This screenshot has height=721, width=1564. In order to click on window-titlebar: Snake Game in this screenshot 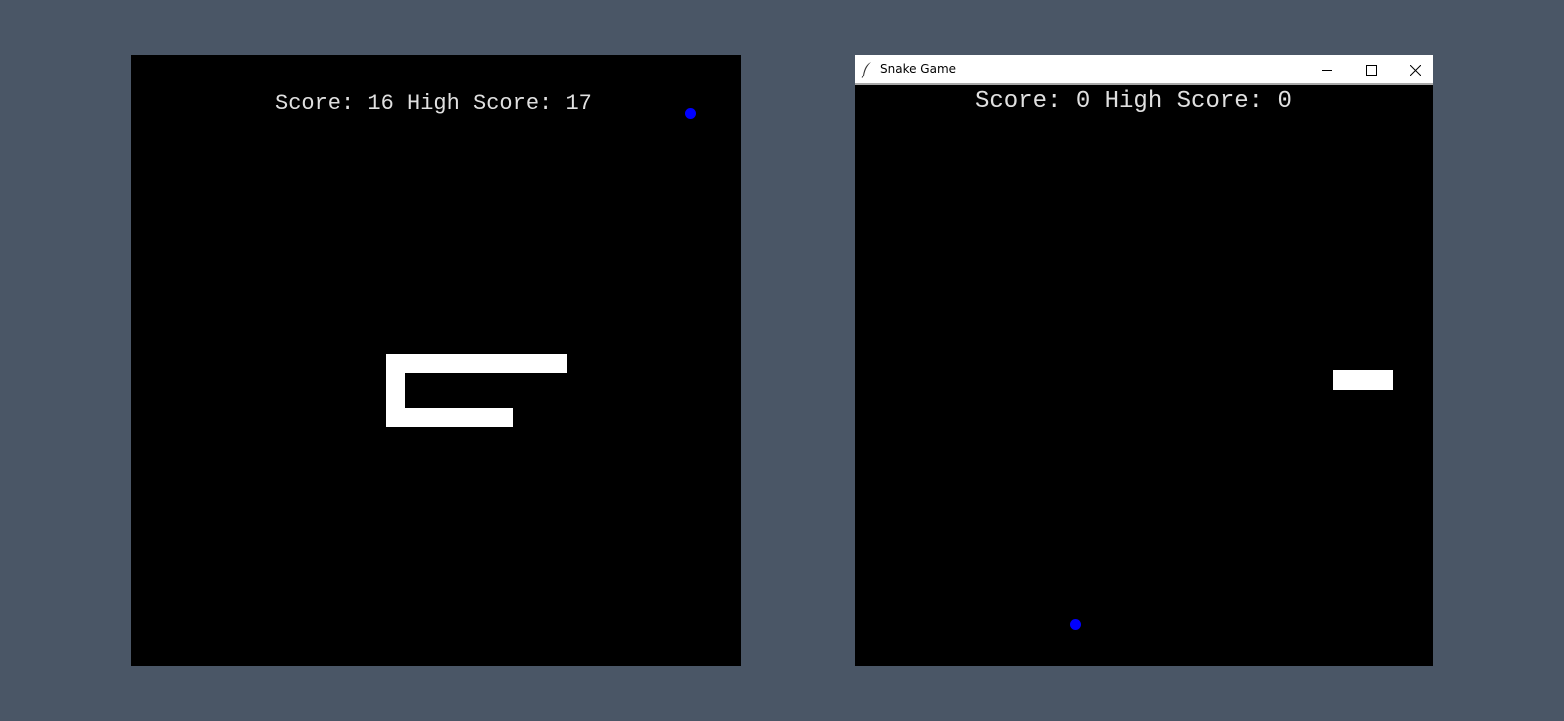, I will do `click(1144, 70)`.